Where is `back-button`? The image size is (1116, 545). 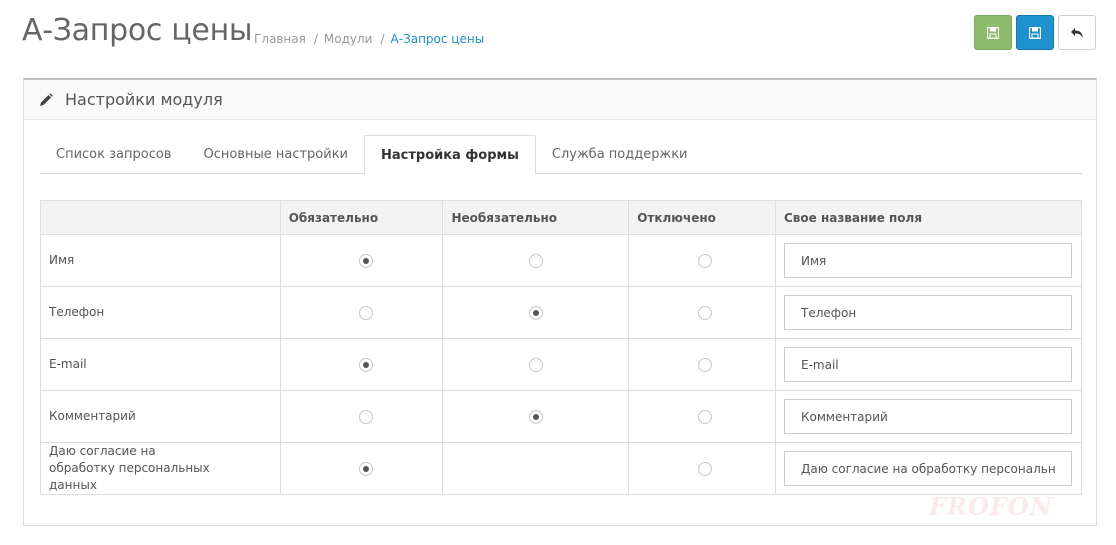 back-button is located at coordinates (1077, 32).